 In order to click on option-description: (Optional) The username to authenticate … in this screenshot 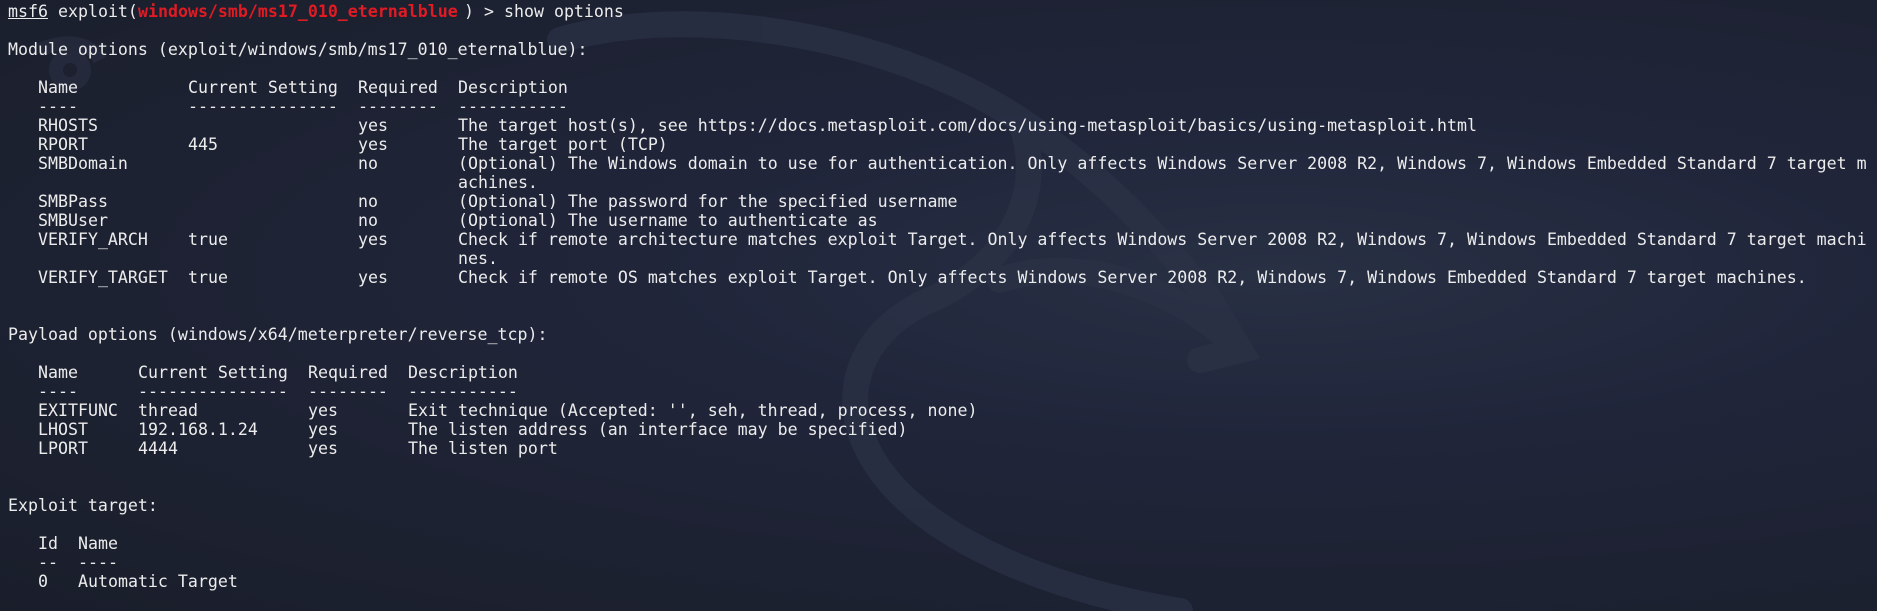, I will do `click(668, 220)`.